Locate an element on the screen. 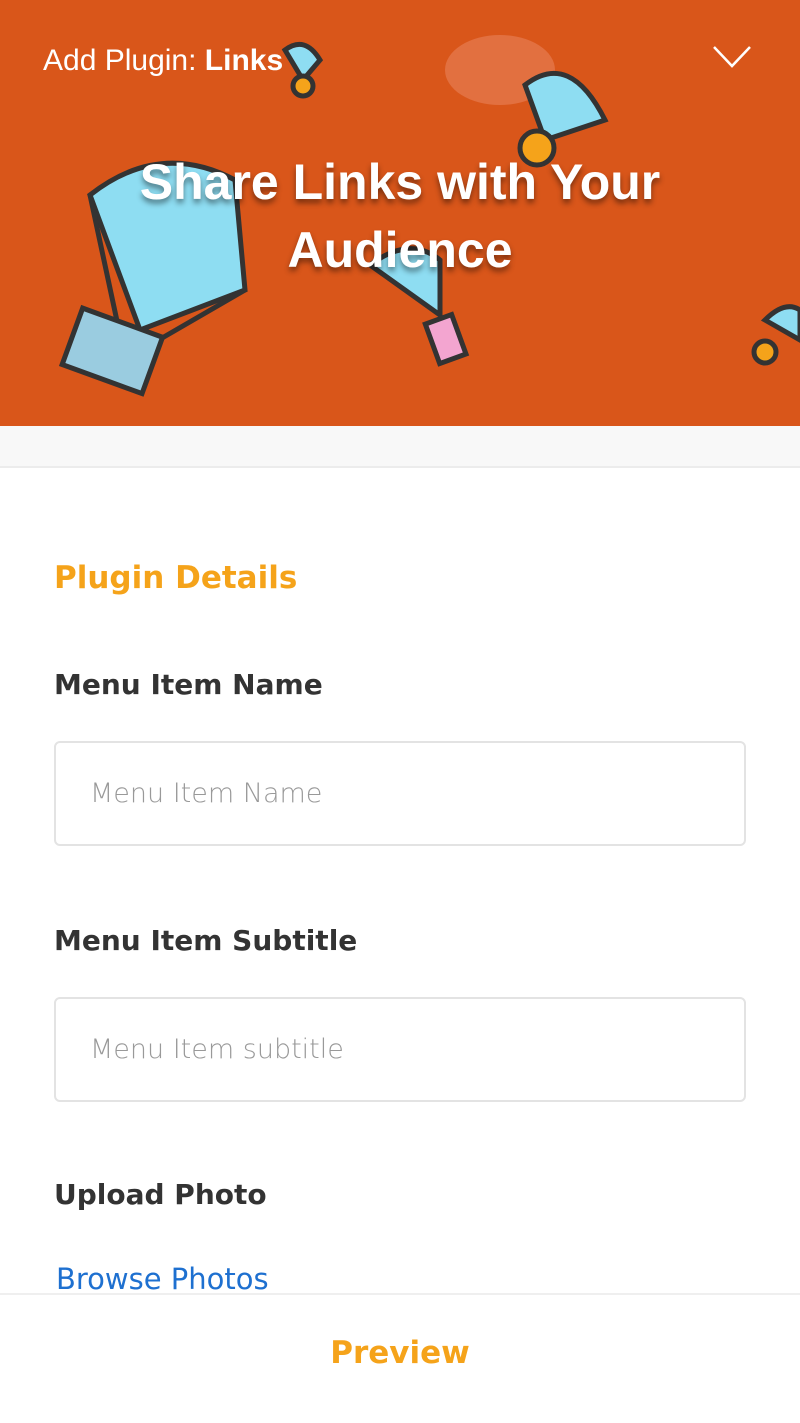 The image size is (800, 1423). menu-item-name-label: Menu Item Name is located at coordinates (188, 684).